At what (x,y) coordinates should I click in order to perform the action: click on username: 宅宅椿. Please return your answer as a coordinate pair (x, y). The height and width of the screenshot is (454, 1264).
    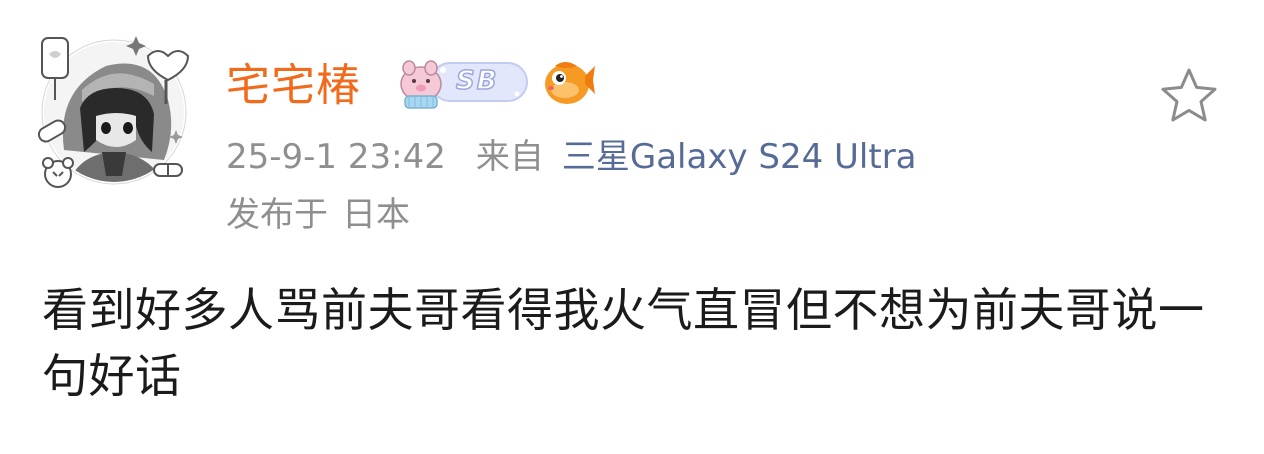
    Looking at the image, I should click on (293, 86).